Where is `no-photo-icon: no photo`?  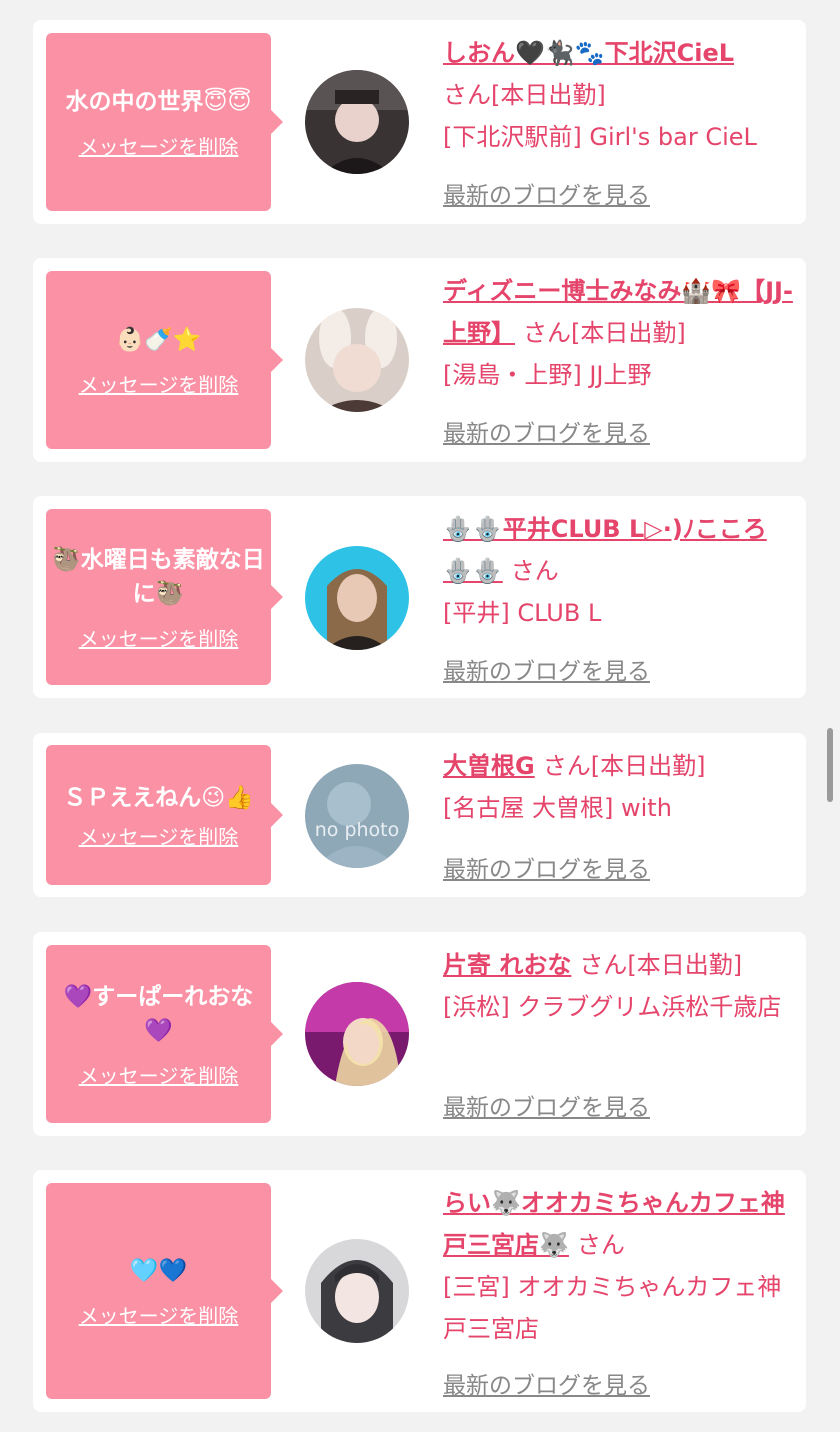
no-photo-icon: no photo is located at coordinates (357, 816).